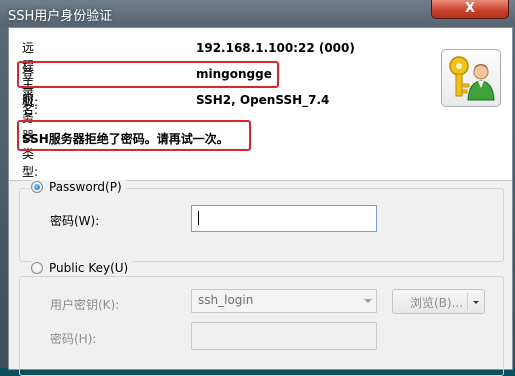 This screenshot has width=515, height=376. What do you see at coordinates (198, 218) in the screenshot?
I see `text-cursor` at bounding box center [198, 218].